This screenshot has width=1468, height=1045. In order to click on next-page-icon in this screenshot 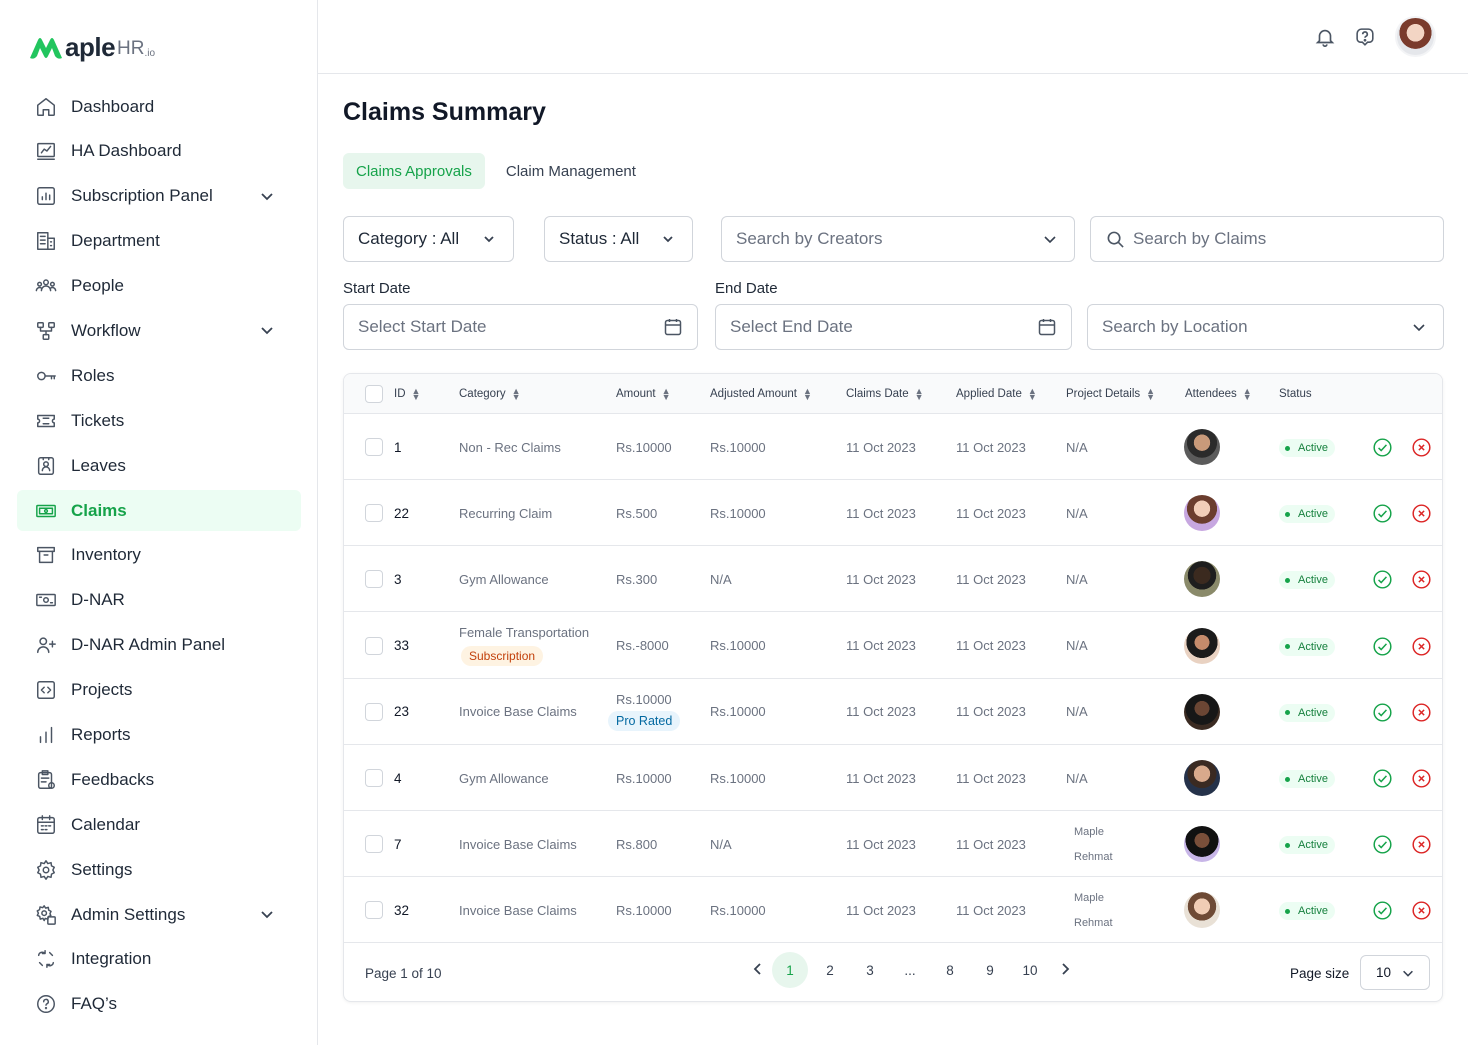, I will do `click(1065, 969)`.